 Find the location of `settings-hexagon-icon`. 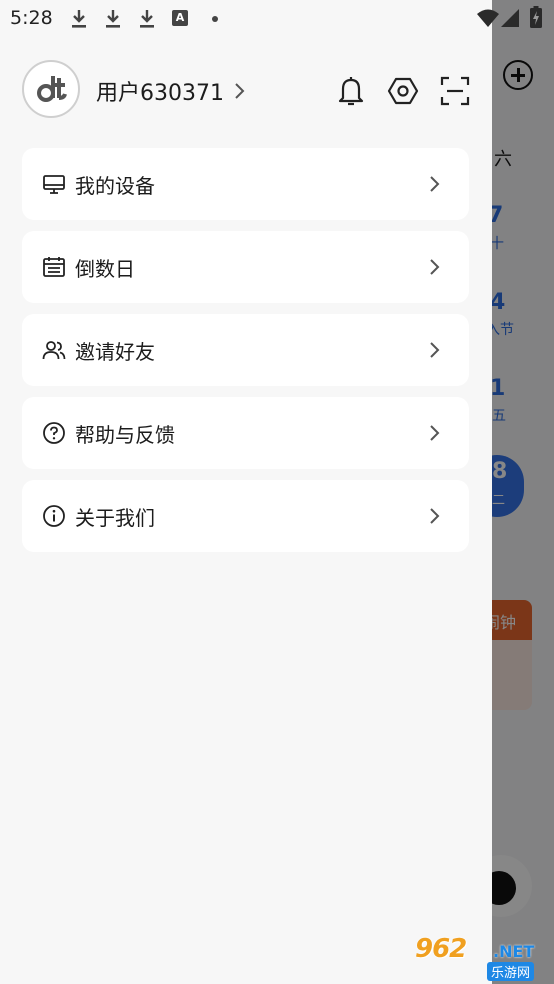

settings-hexagon-icon is located at coordinates (403, 91).